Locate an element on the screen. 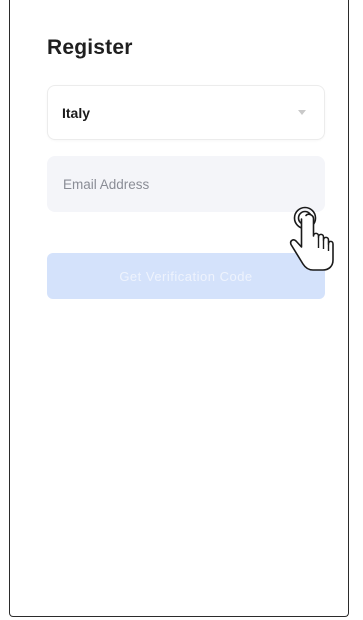  hand-pointer-icon is located at coordinates (311, 238).